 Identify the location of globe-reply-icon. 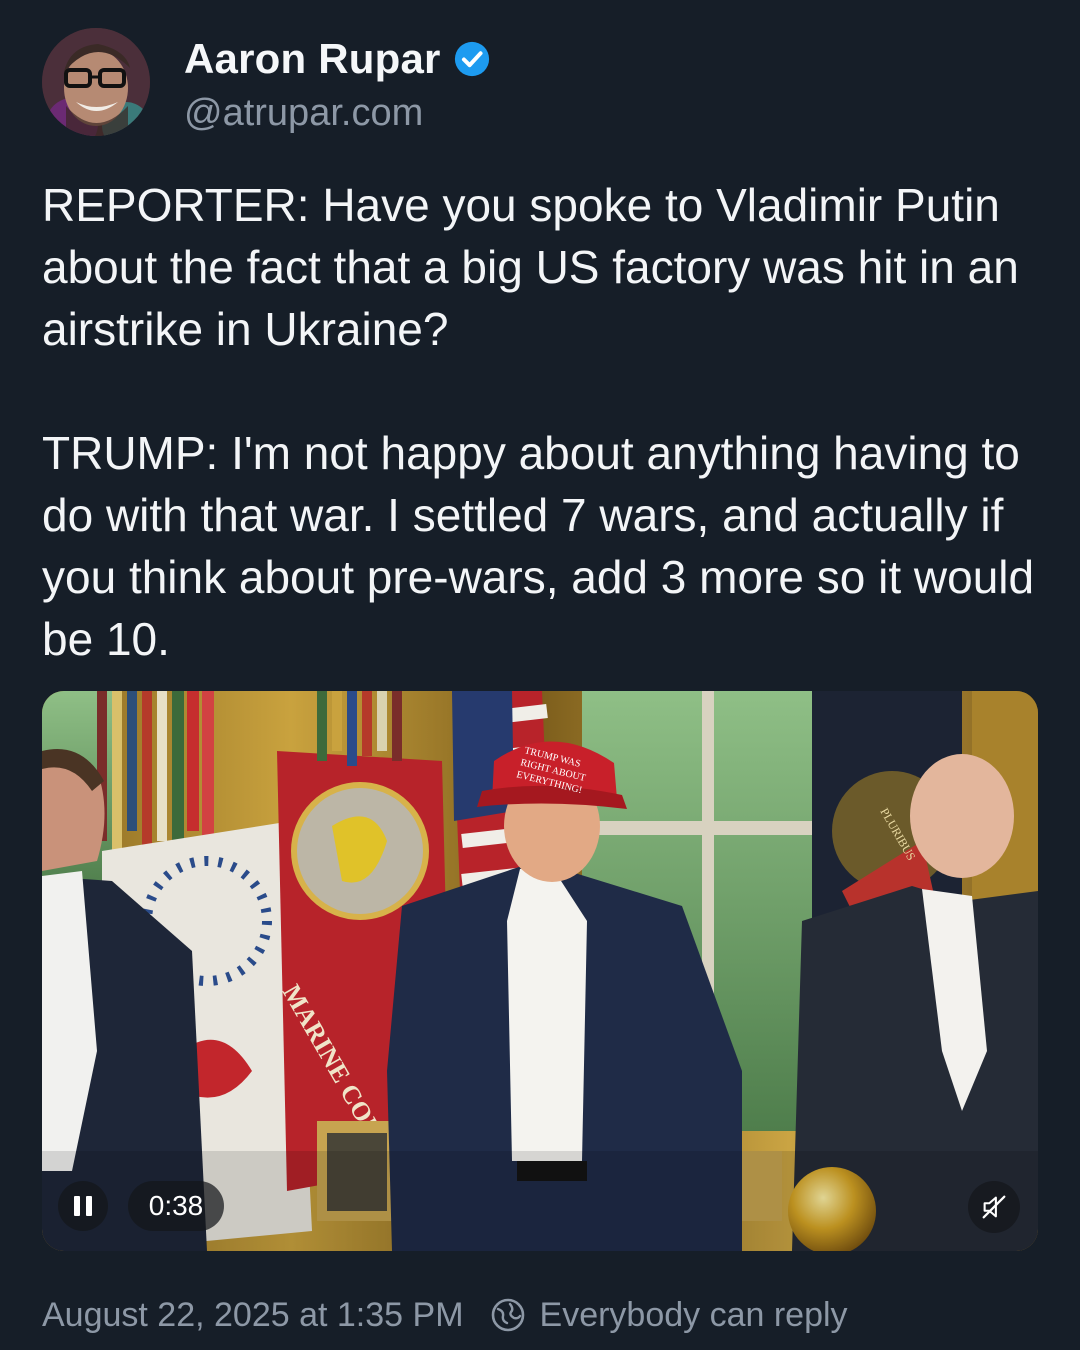
(508, 1315).